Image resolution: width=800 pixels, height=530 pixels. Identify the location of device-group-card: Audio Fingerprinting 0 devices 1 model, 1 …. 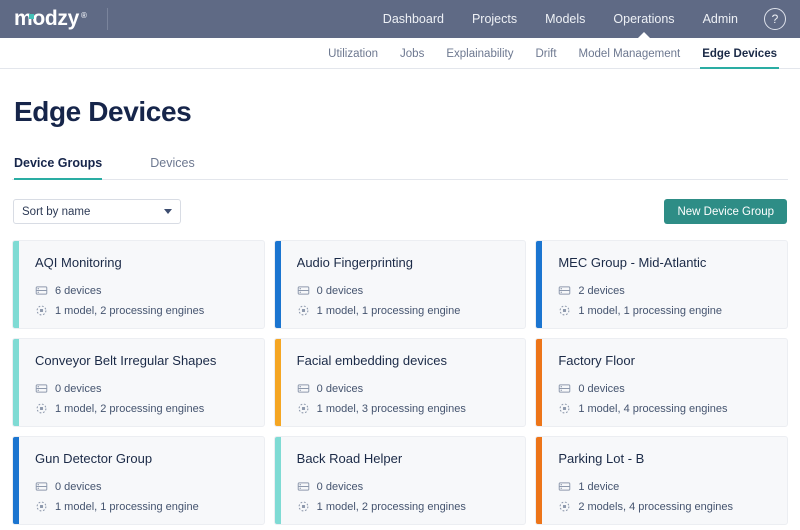
(400, 284).